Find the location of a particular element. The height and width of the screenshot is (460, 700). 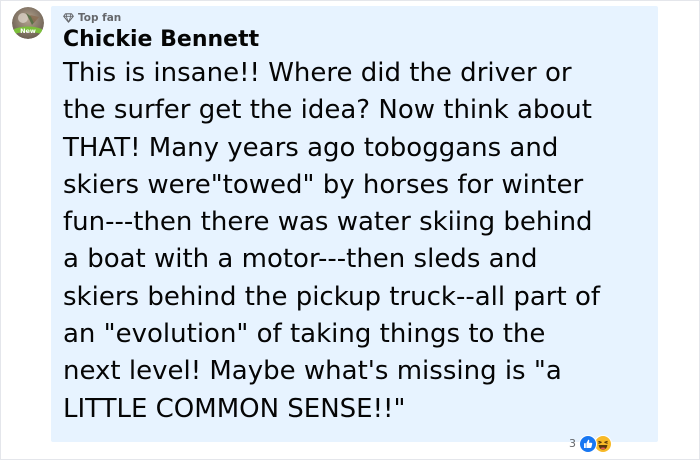

avatar: New is located at coordinates (28, 23).